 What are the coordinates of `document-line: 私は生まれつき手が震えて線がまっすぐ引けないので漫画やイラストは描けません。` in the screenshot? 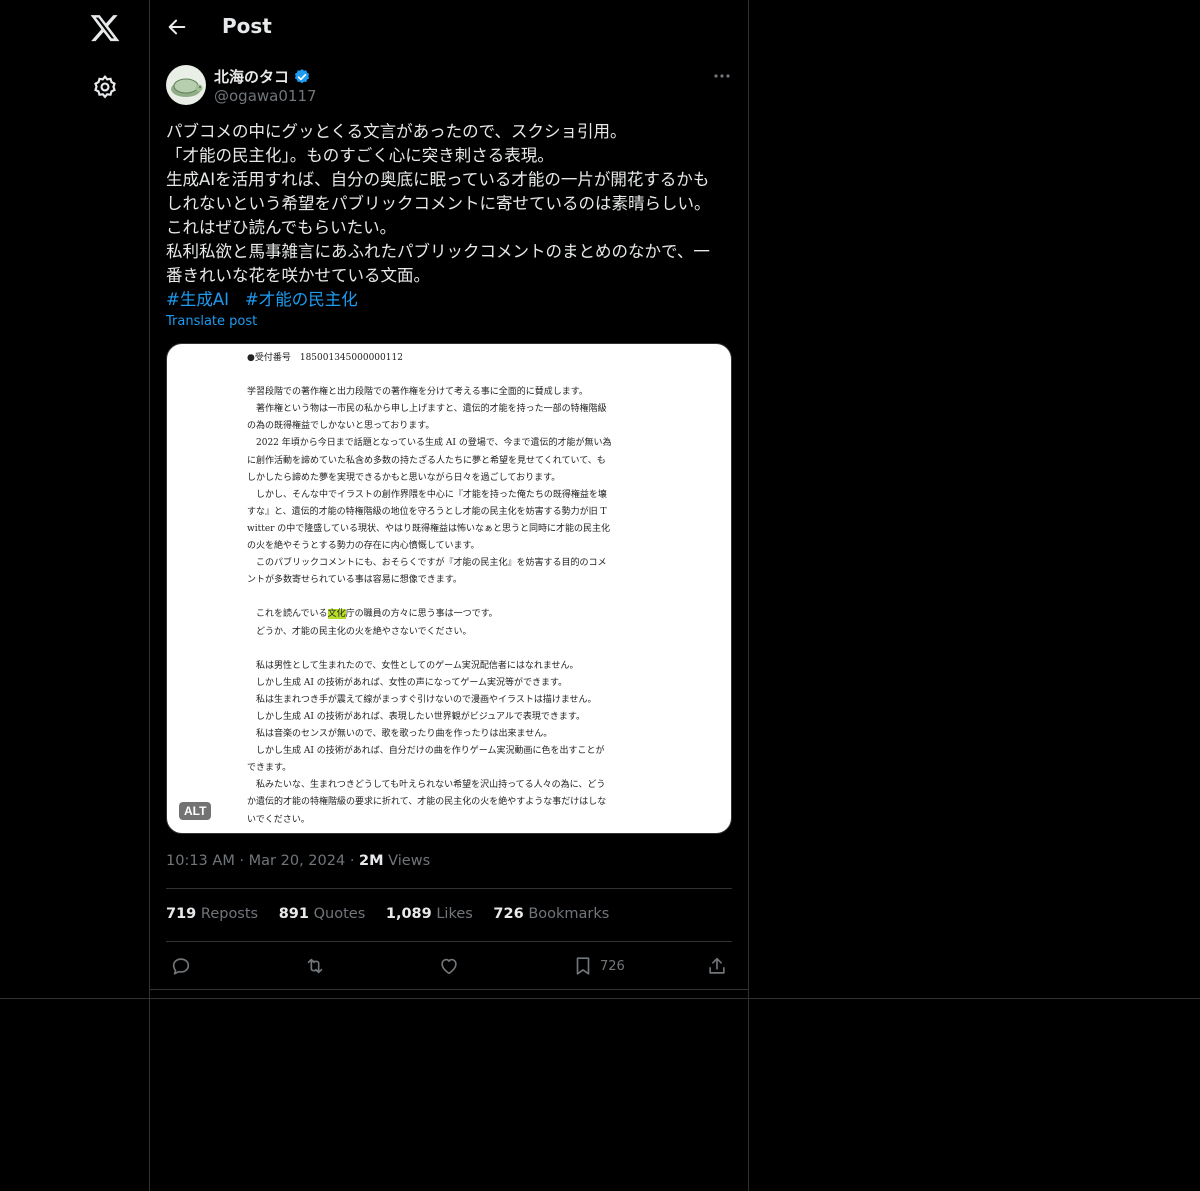 It's located at (422, 699).